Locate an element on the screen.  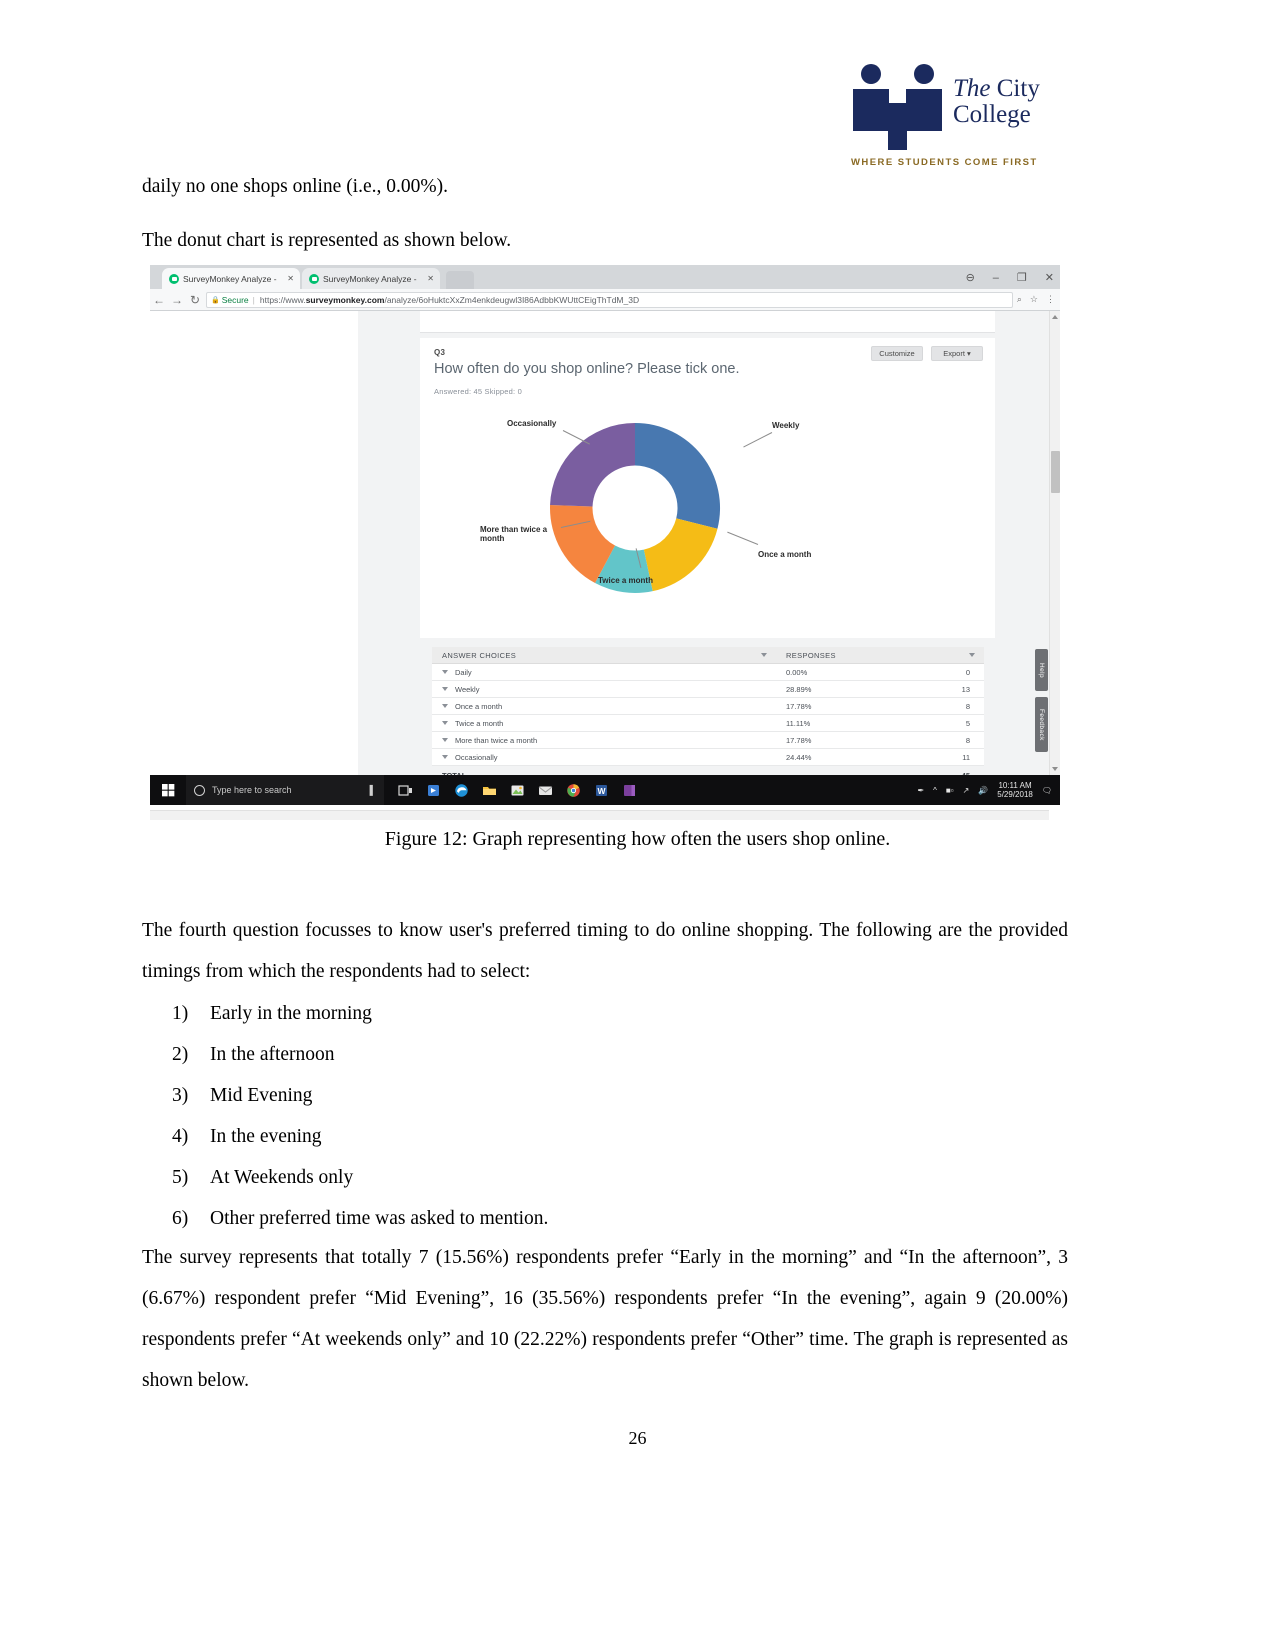
answer-choice-label: Once a month is located at coordinates (479, 706).